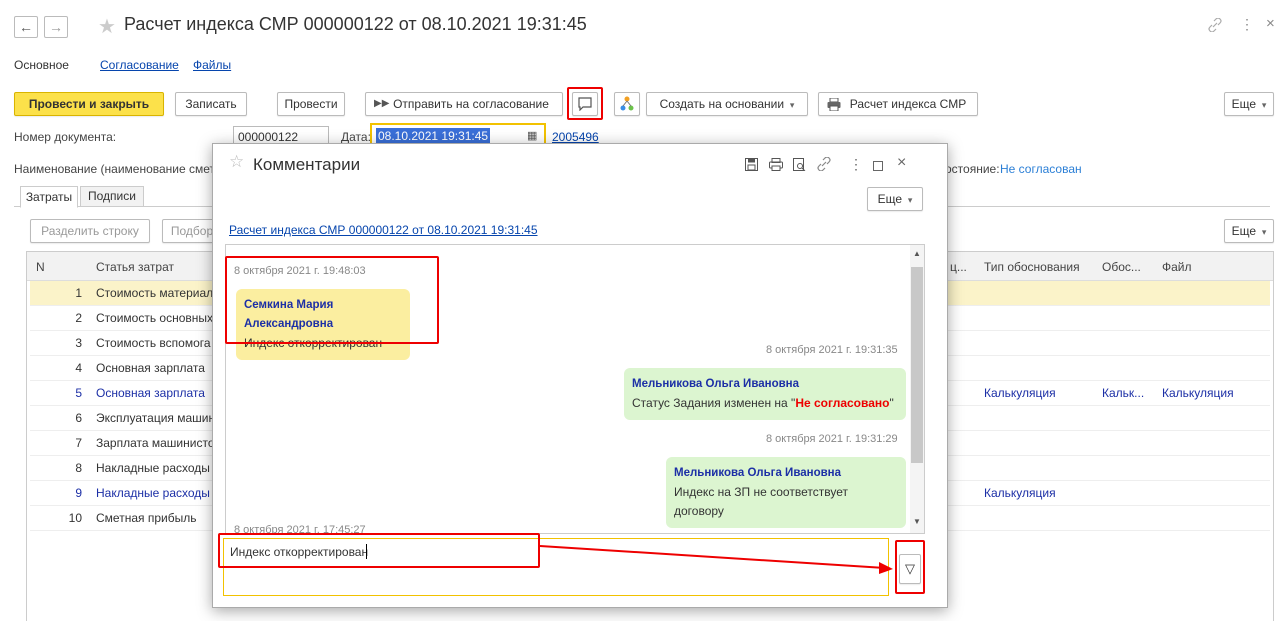  What do you see at coordinates (78, 468) in the screenshot?
I see `cell-n: 8` at bounding box center [78, 468].